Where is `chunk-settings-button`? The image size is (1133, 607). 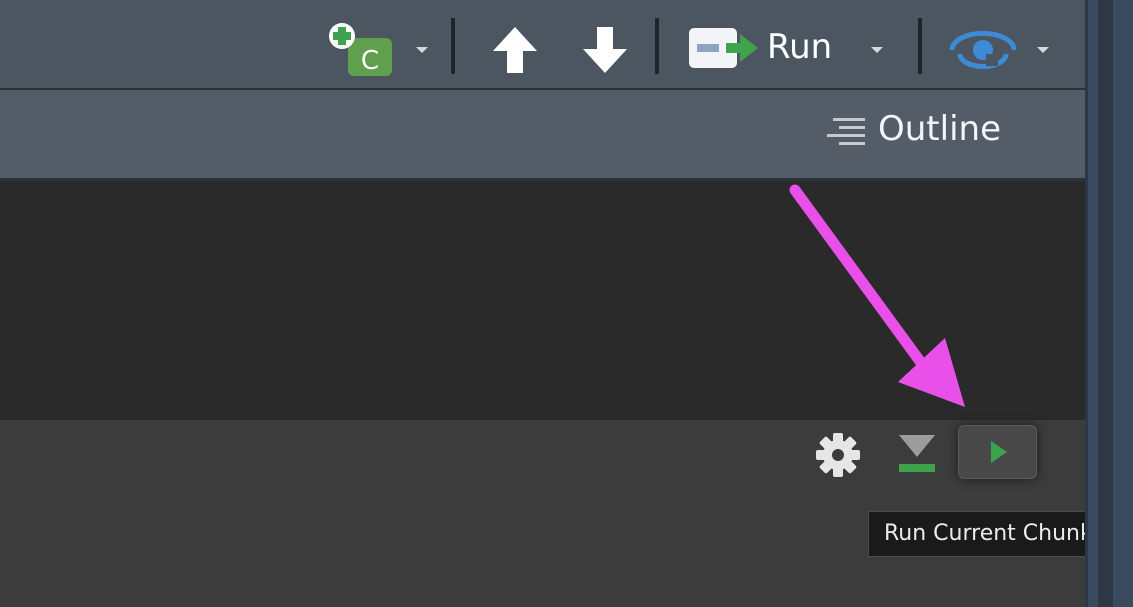 chunk-settings-button is located at coordinates (838, 455).